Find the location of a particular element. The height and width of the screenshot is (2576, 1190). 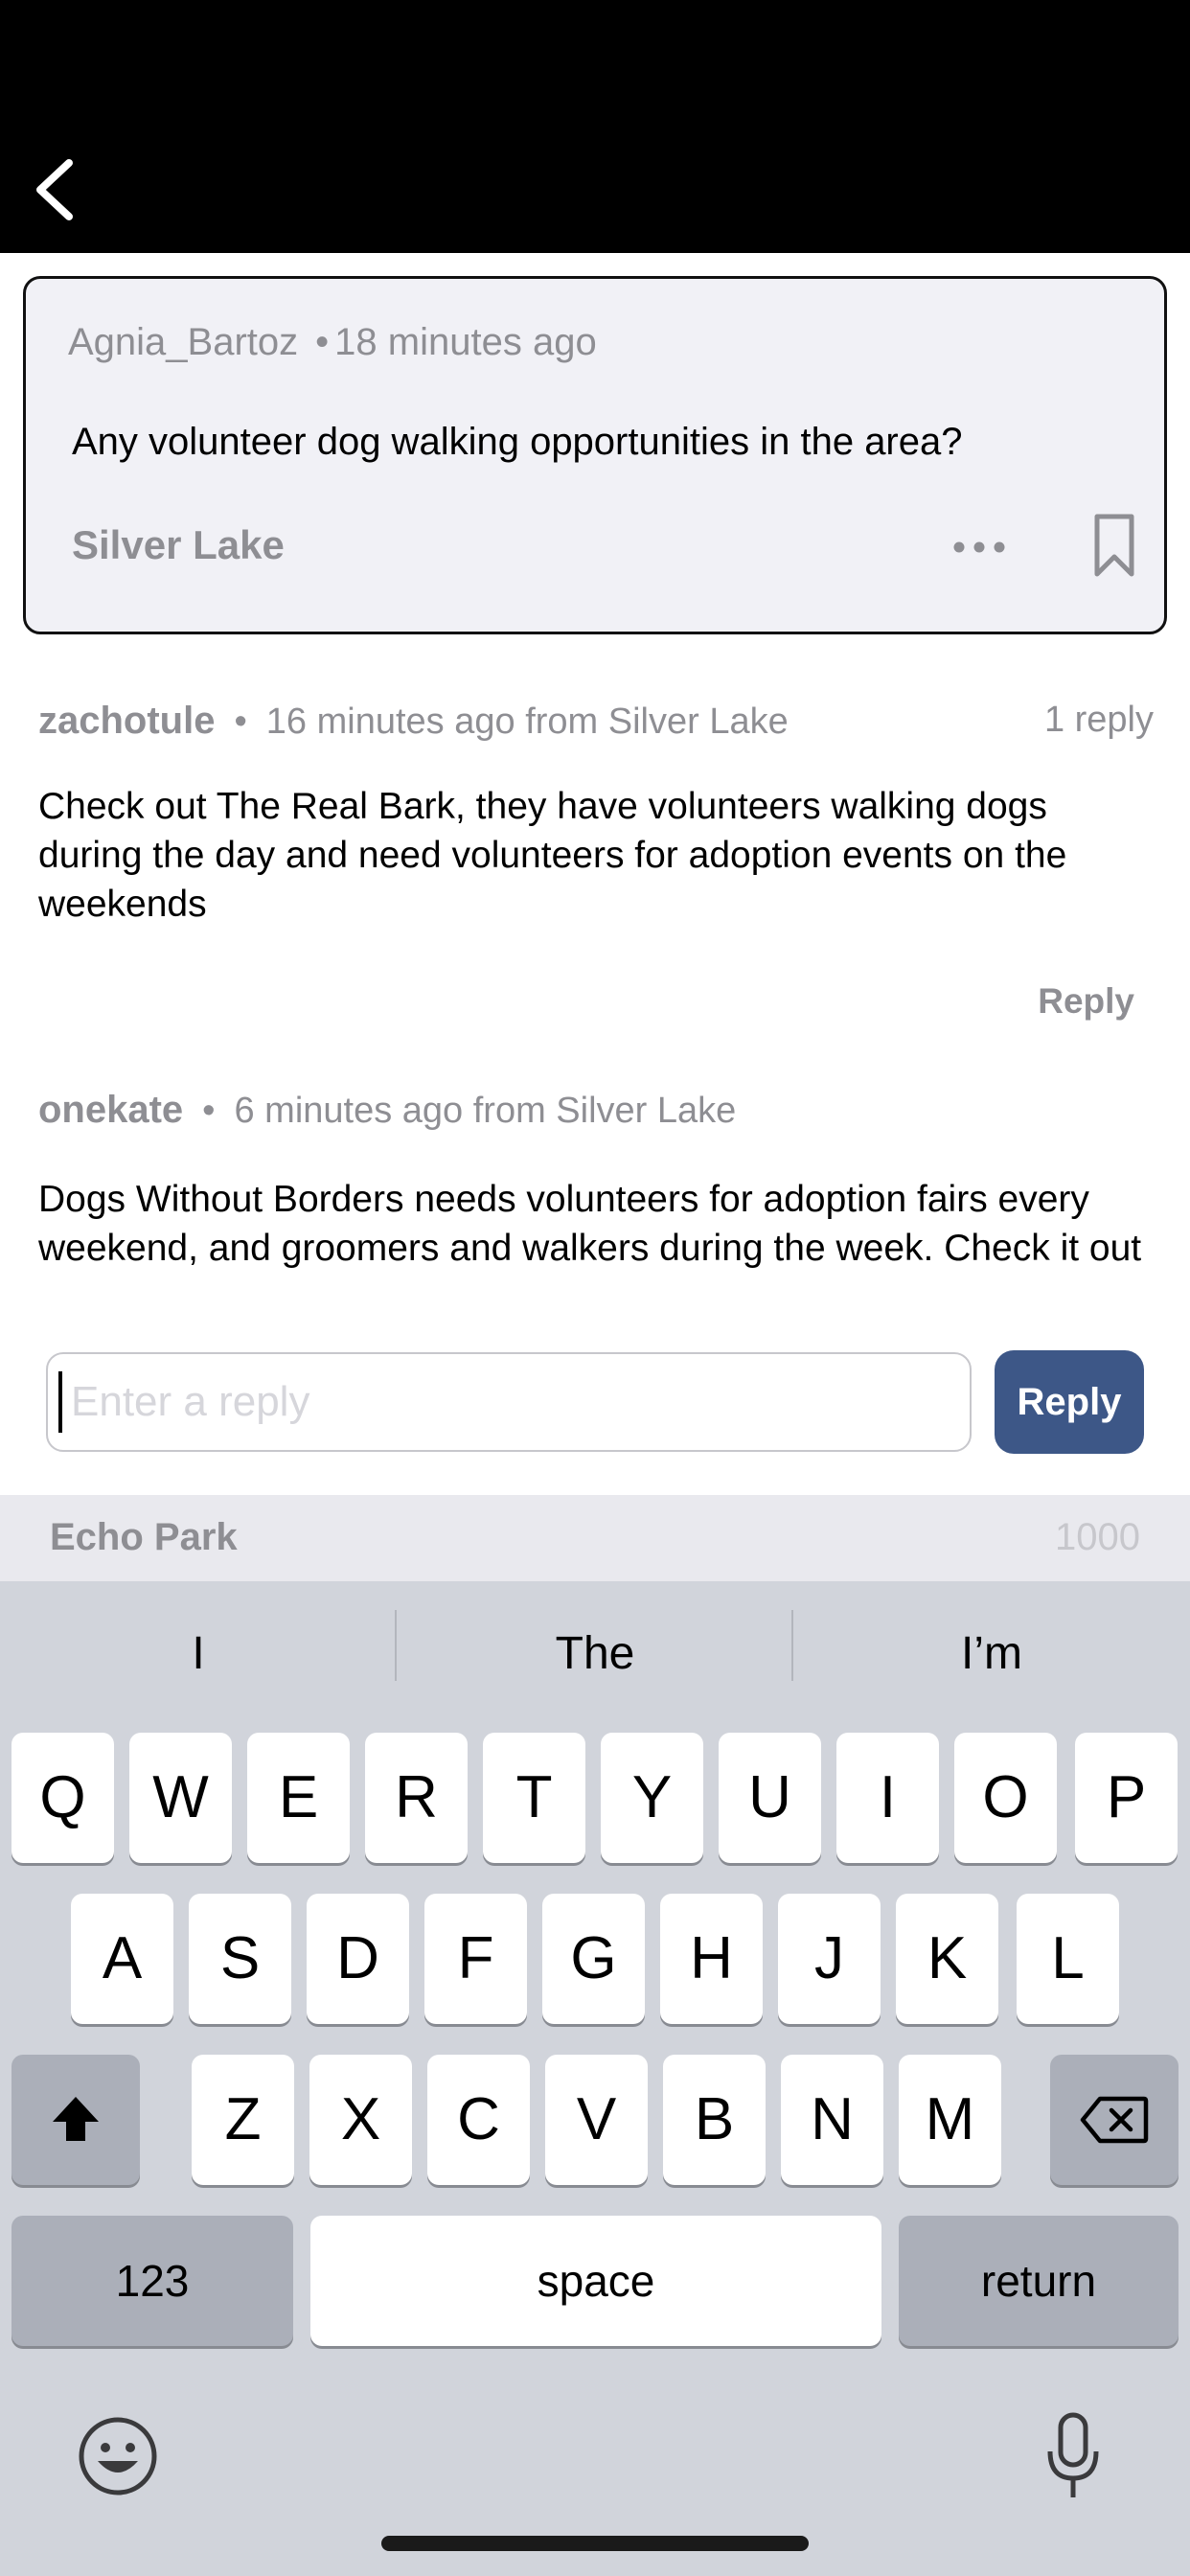

more-options-button is located at coordinates (980, 547).